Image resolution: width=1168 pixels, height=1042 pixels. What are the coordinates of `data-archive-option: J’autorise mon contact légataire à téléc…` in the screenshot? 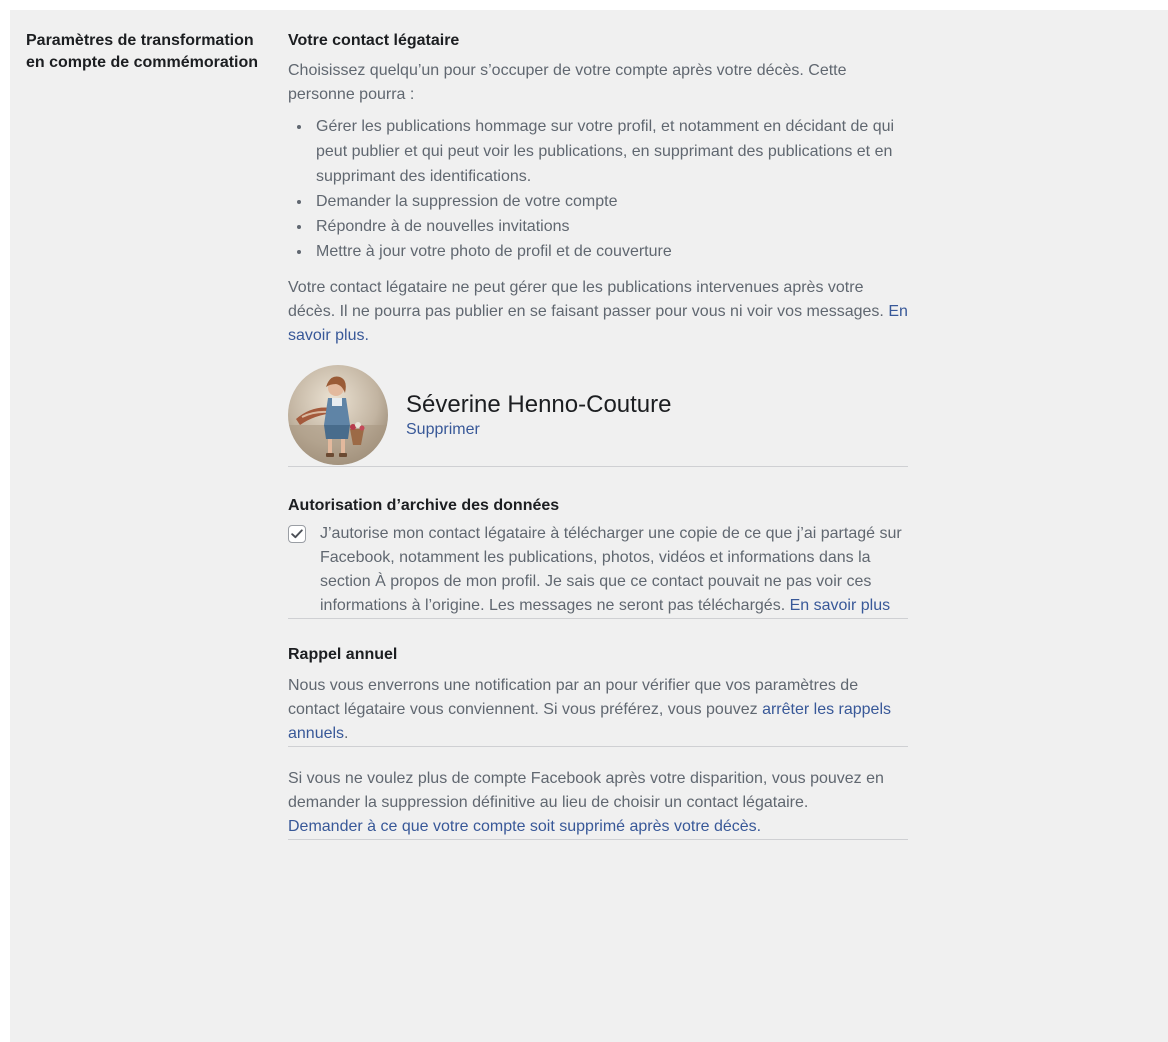 It's located at (598, 570).